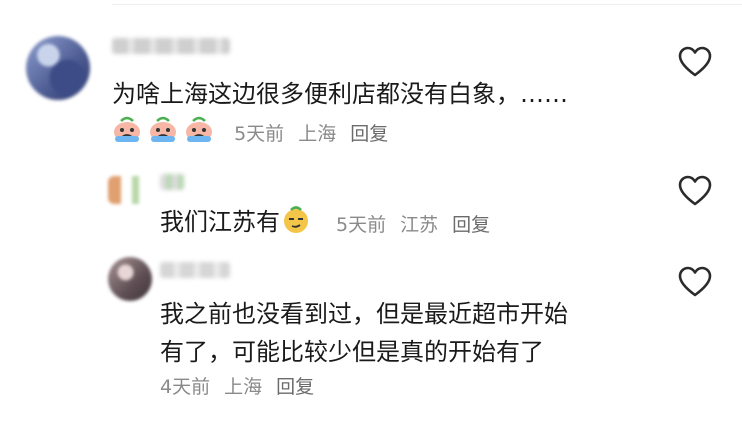  I want to click on reply-meta: 5天前 江苏 回复, so click(413, 223).